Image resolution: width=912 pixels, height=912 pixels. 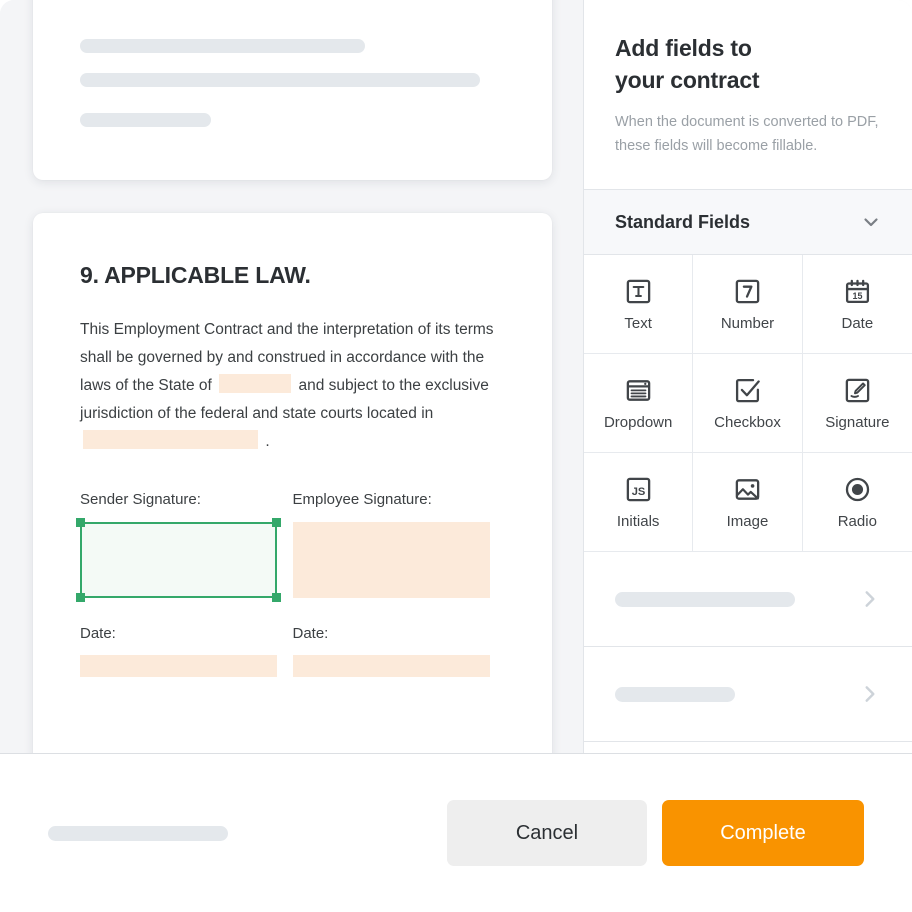 What do you see at coordinates (747, 489) in the screenshot?
I see `image-field-icon` at bounding box center [747, 489].